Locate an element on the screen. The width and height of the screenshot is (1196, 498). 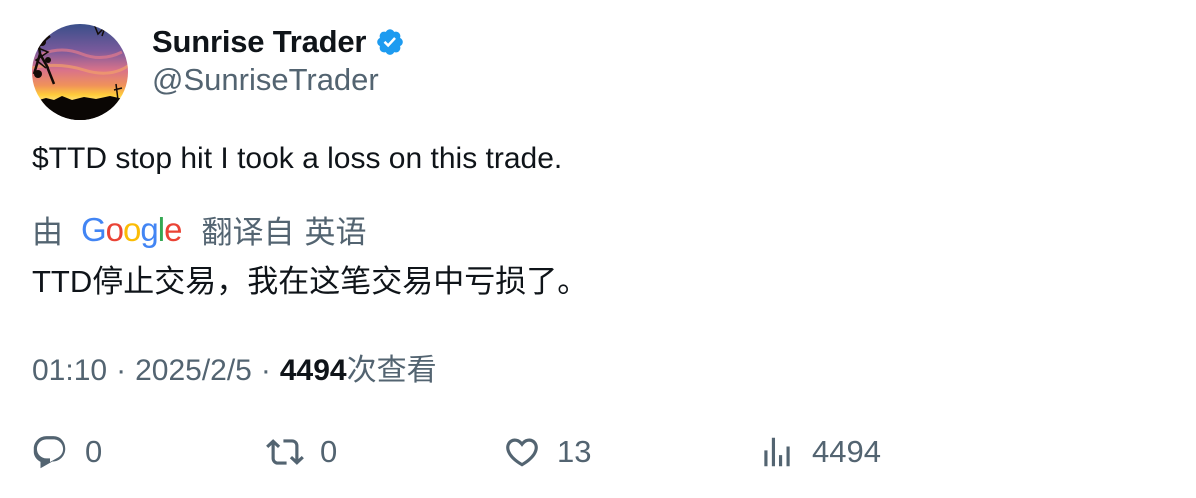
views-count: 4494 is located at coordinates (313, 370).